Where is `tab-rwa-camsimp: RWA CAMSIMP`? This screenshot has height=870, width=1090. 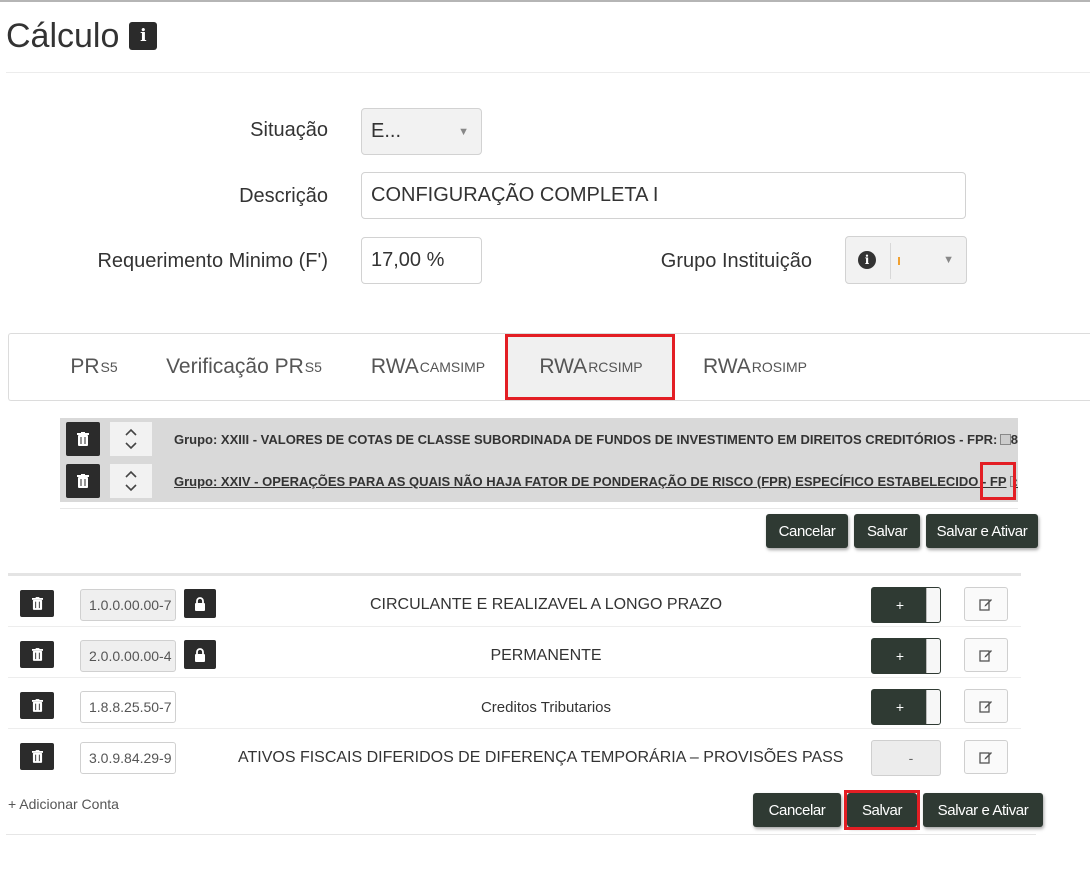 tab-rwa-camsimp: RWA CAMSIMP is located at coordinates (428, 367).